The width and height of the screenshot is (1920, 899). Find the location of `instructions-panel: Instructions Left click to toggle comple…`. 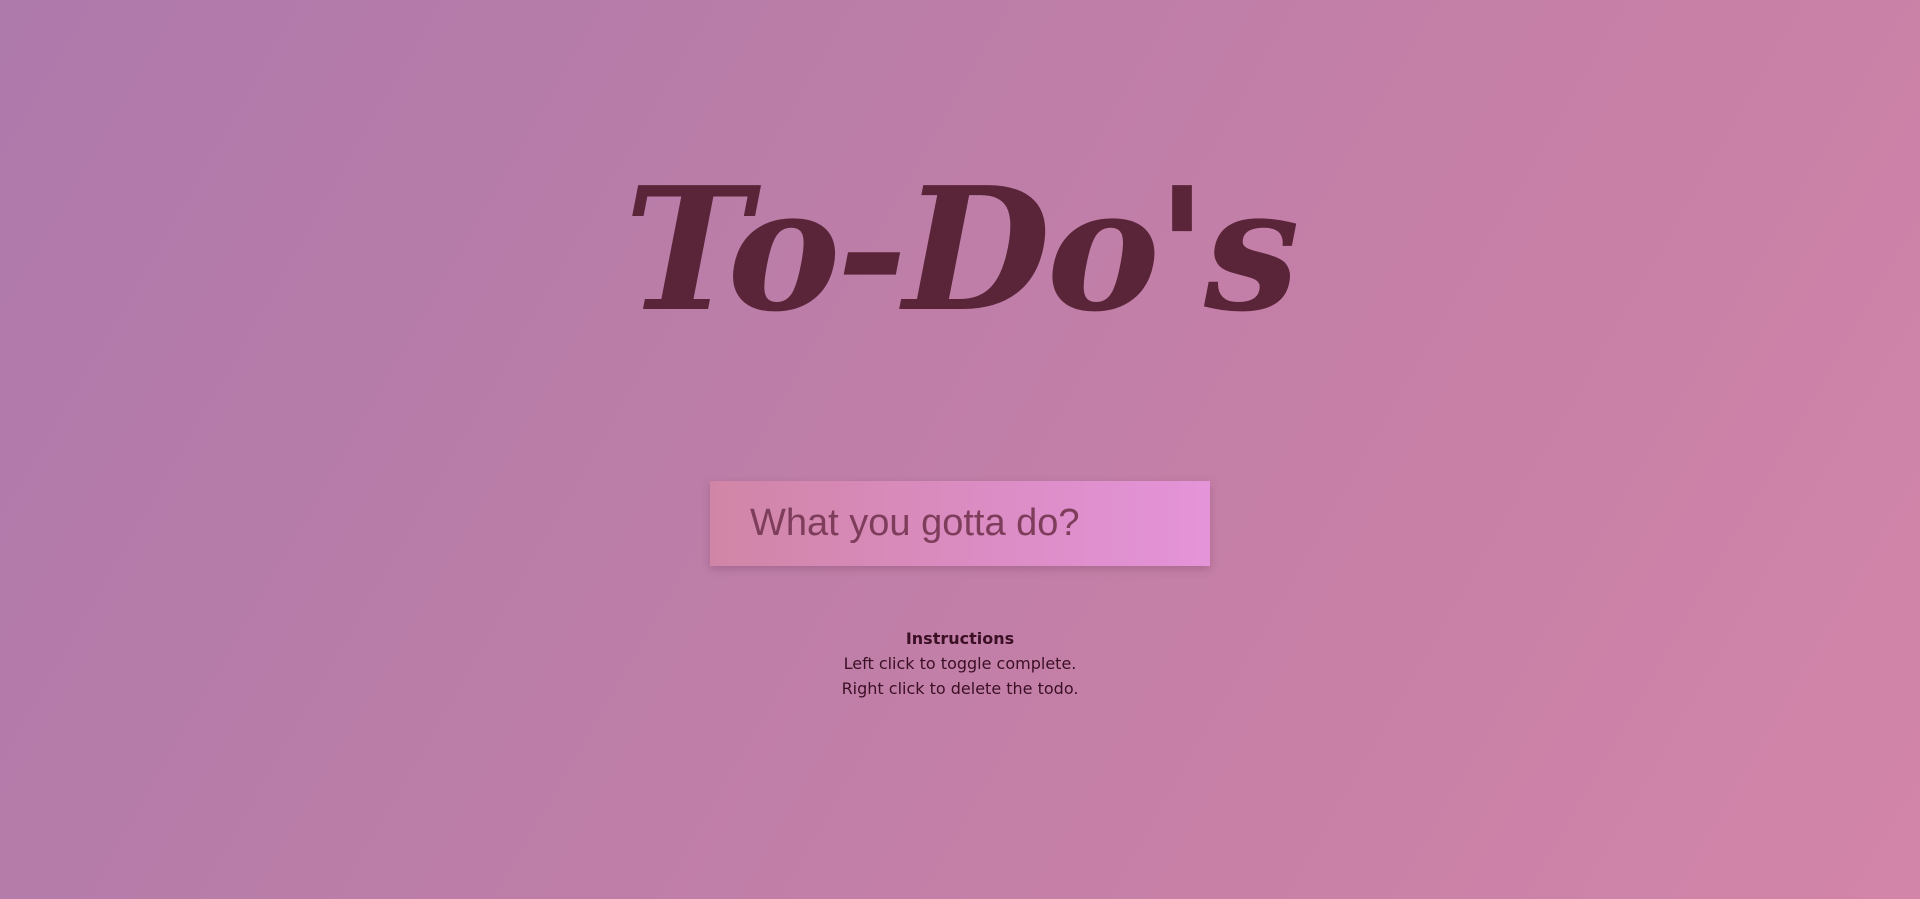

instructions-panel: Instructions Left click to toggle comple… is located at coordinates (960, 663).